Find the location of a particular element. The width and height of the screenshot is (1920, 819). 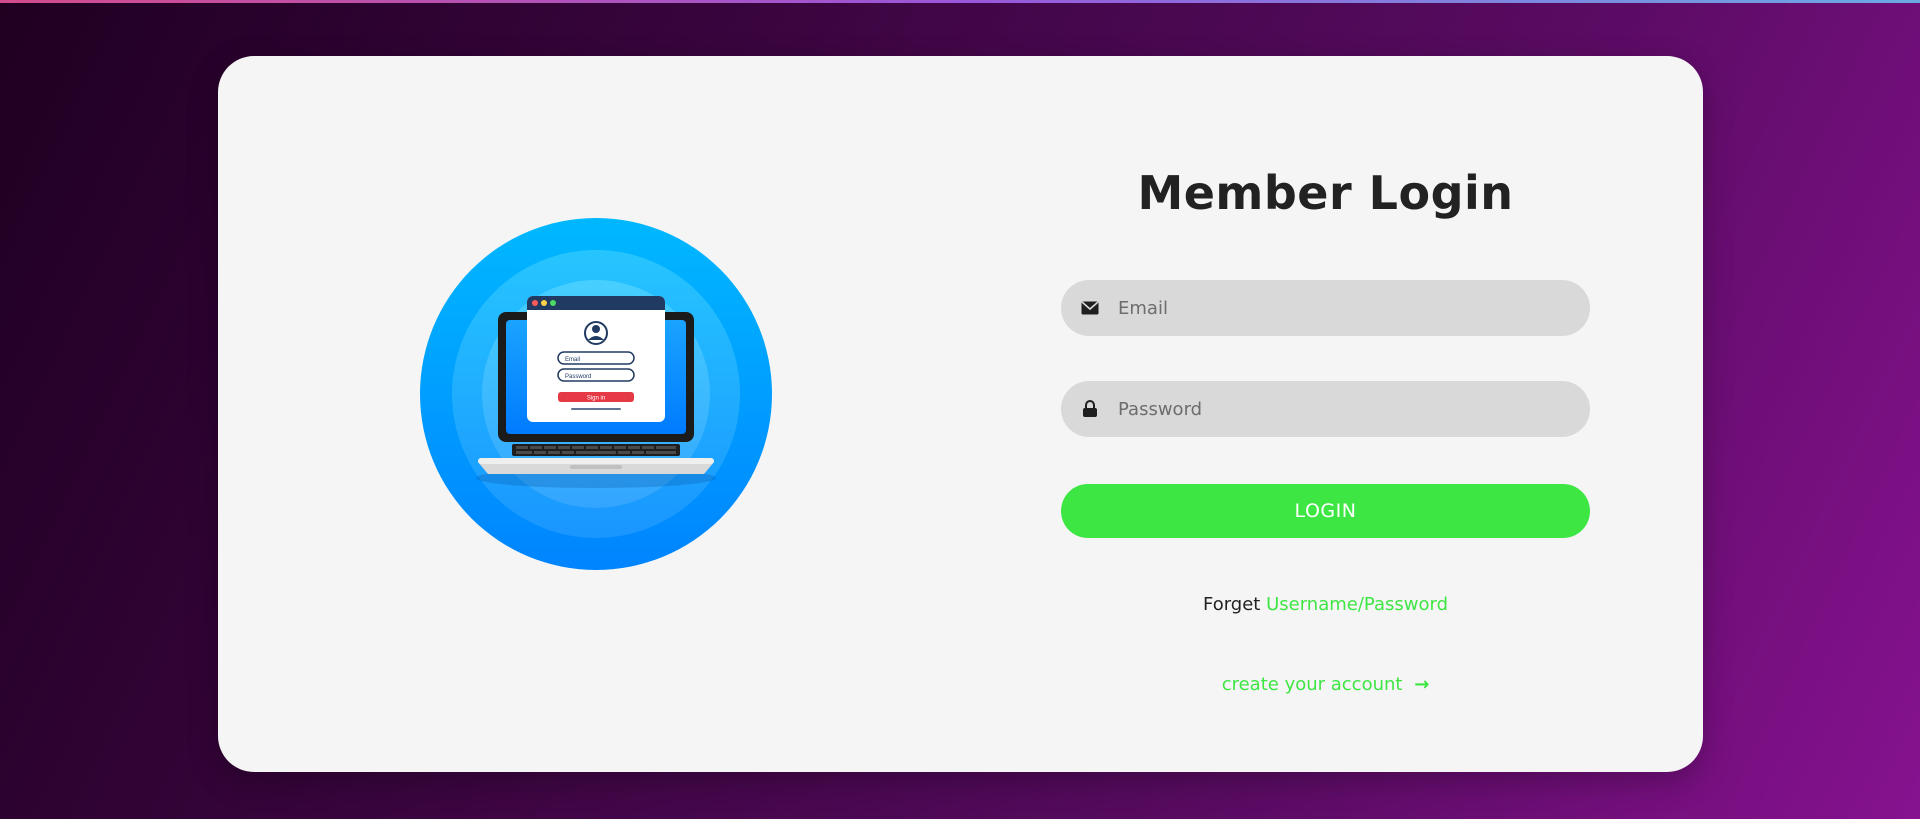

login-button: LOGIN is located at coordinates (1325, 511).